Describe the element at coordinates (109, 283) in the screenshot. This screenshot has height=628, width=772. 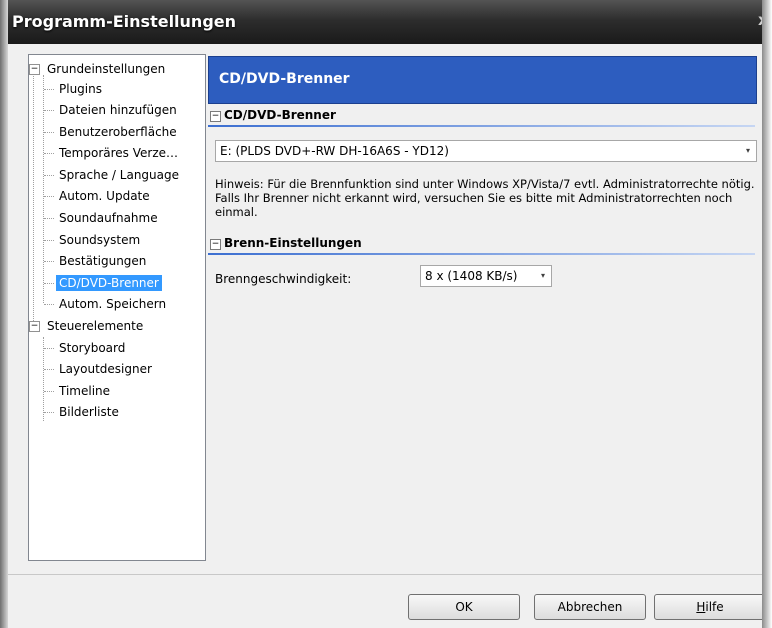
I see `tree-item-label: CD/DVD-Brenner` at that location.